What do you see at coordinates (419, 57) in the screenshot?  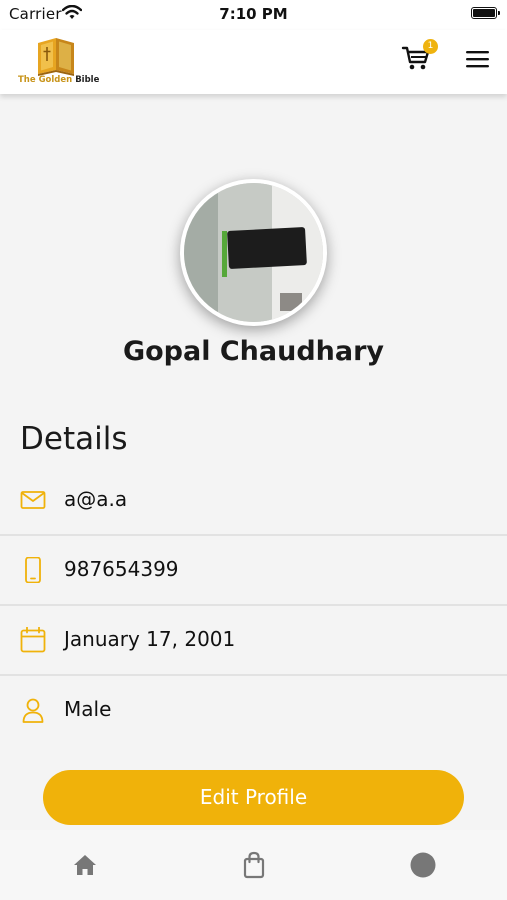 I see `cart-button: 1` at bounding box center [419, 57].